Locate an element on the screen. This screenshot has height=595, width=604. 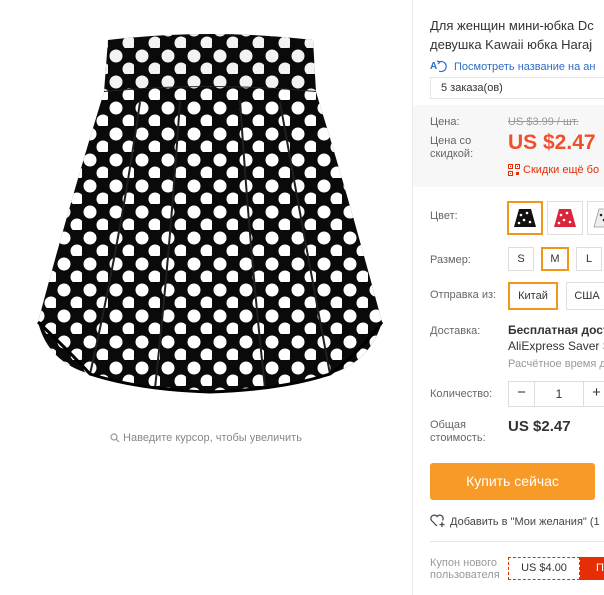
quantity-stepper: − 1 + is located at coordinates (556, 394).